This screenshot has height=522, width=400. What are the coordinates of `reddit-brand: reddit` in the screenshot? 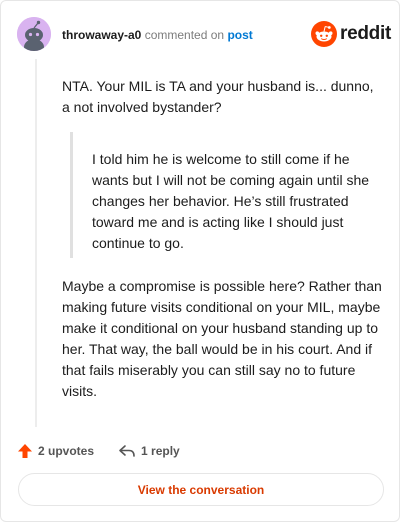 It's located at (351, 34).